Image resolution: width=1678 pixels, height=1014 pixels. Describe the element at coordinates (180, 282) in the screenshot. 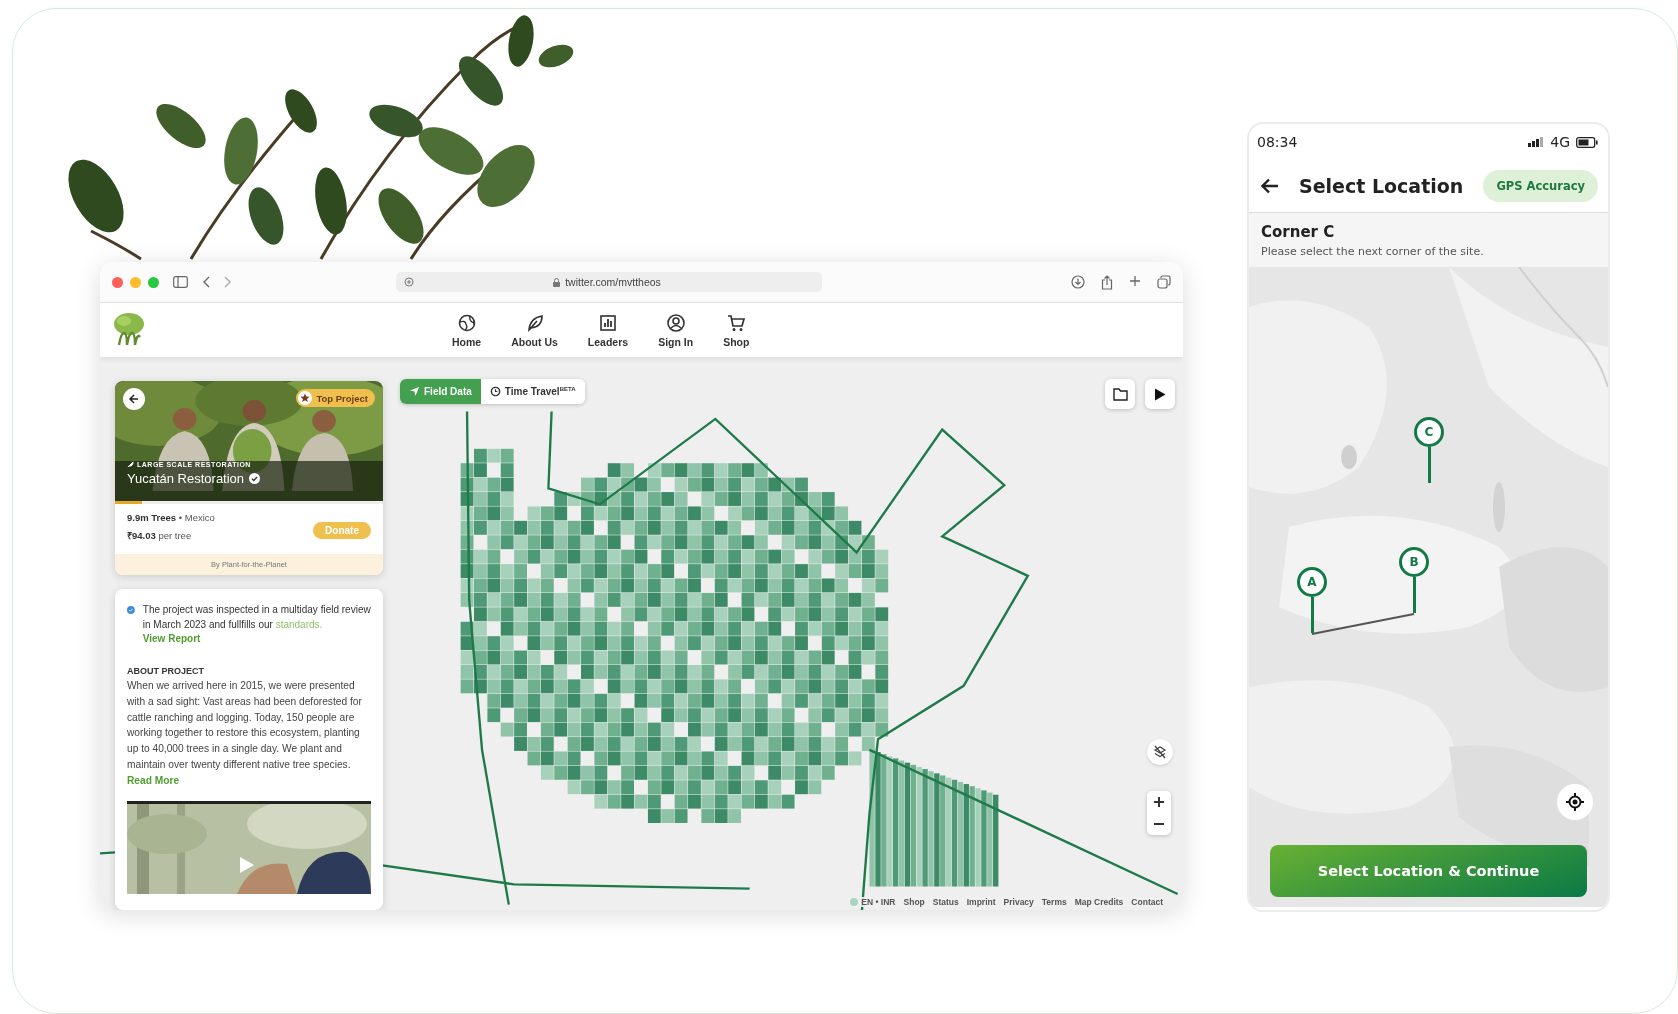

I see `sidebar-icon` at that location.